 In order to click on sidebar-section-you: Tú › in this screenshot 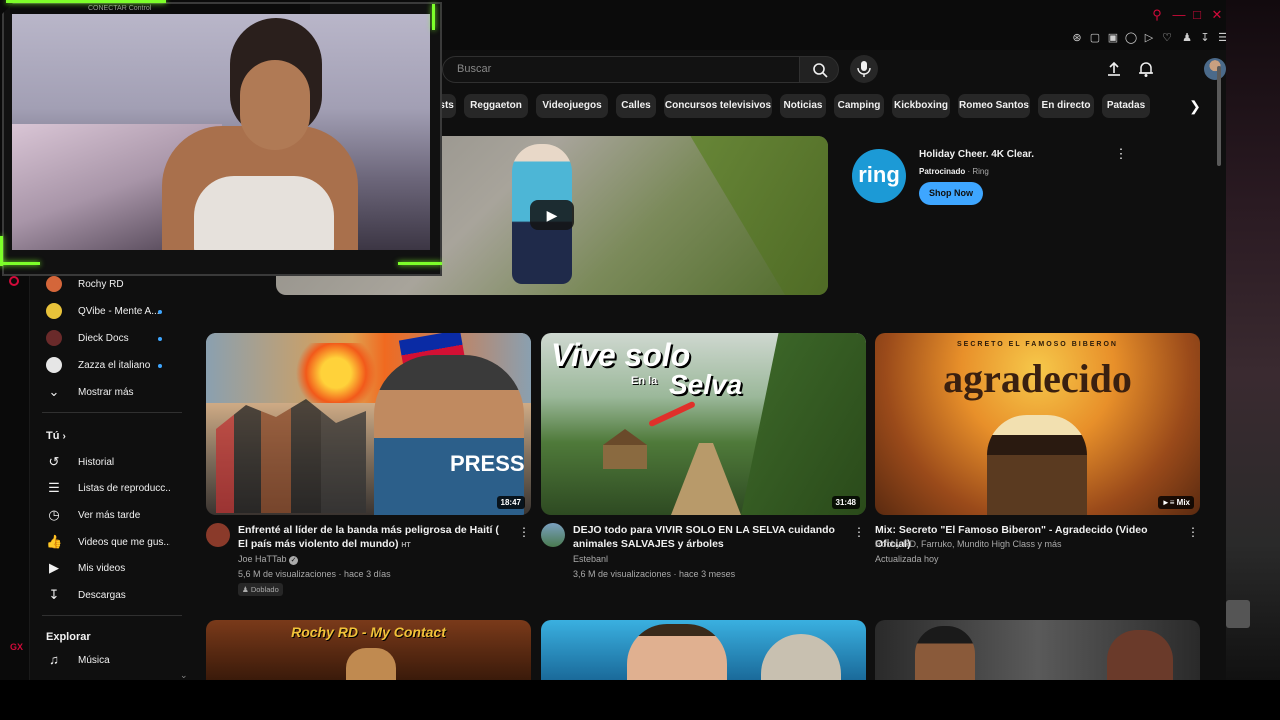, I will do `click(56, 436)`.